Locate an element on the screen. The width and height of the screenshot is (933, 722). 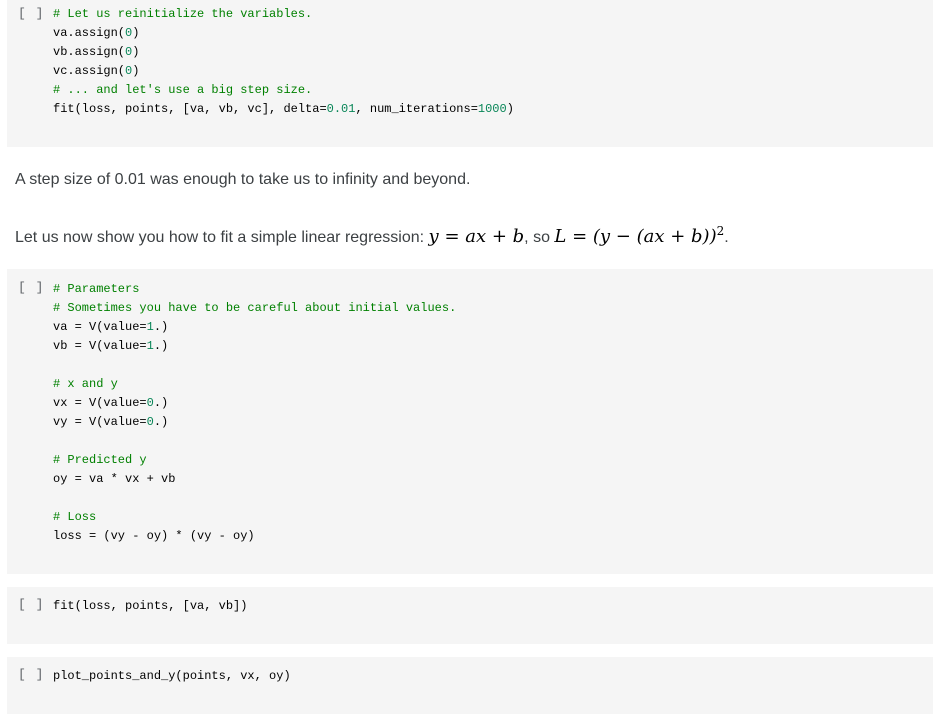
code-token: vy = V(value= is located at coordinates (100, 422).